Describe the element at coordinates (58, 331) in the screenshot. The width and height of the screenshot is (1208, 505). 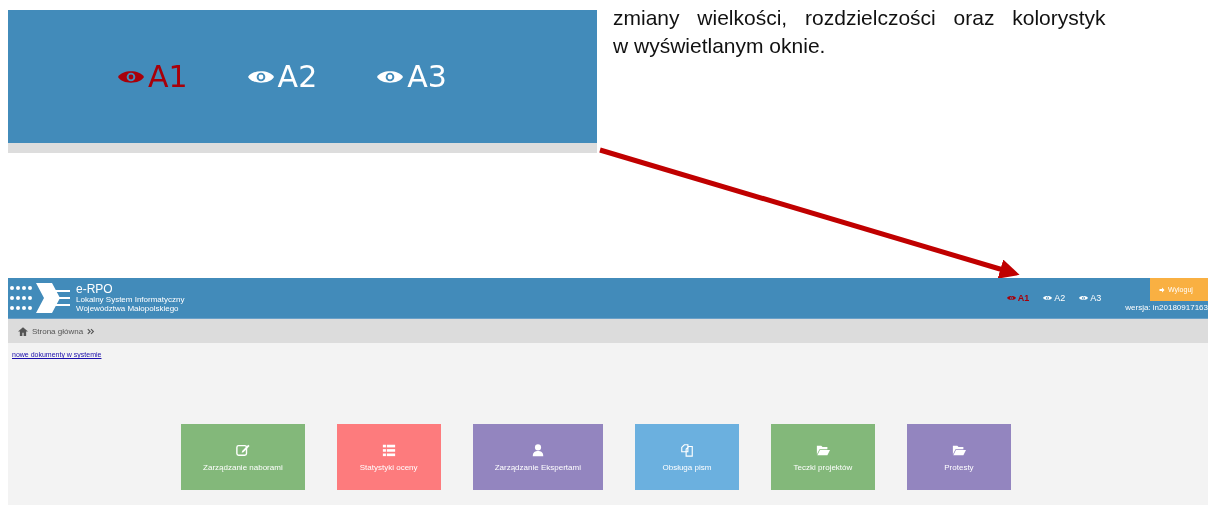
I see `breadcrumb-link: Strona główna` at that location.